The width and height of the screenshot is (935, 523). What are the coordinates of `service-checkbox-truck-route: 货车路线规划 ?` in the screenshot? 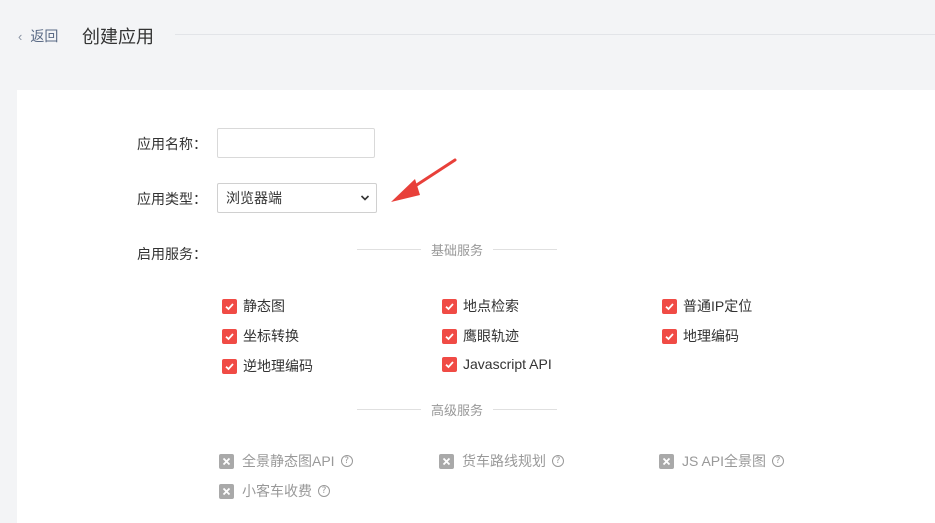 It's located at (501, 461).